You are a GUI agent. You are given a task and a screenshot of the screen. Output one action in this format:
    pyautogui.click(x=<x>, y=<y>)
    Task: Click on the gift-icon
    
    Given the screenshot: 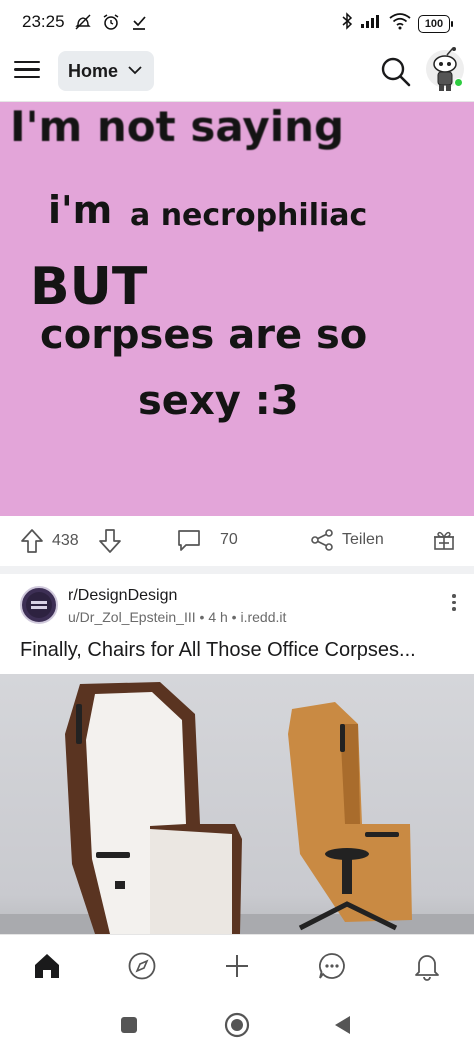 What is the action you would take?
    pyautogui.click(x=444, y=540)
    